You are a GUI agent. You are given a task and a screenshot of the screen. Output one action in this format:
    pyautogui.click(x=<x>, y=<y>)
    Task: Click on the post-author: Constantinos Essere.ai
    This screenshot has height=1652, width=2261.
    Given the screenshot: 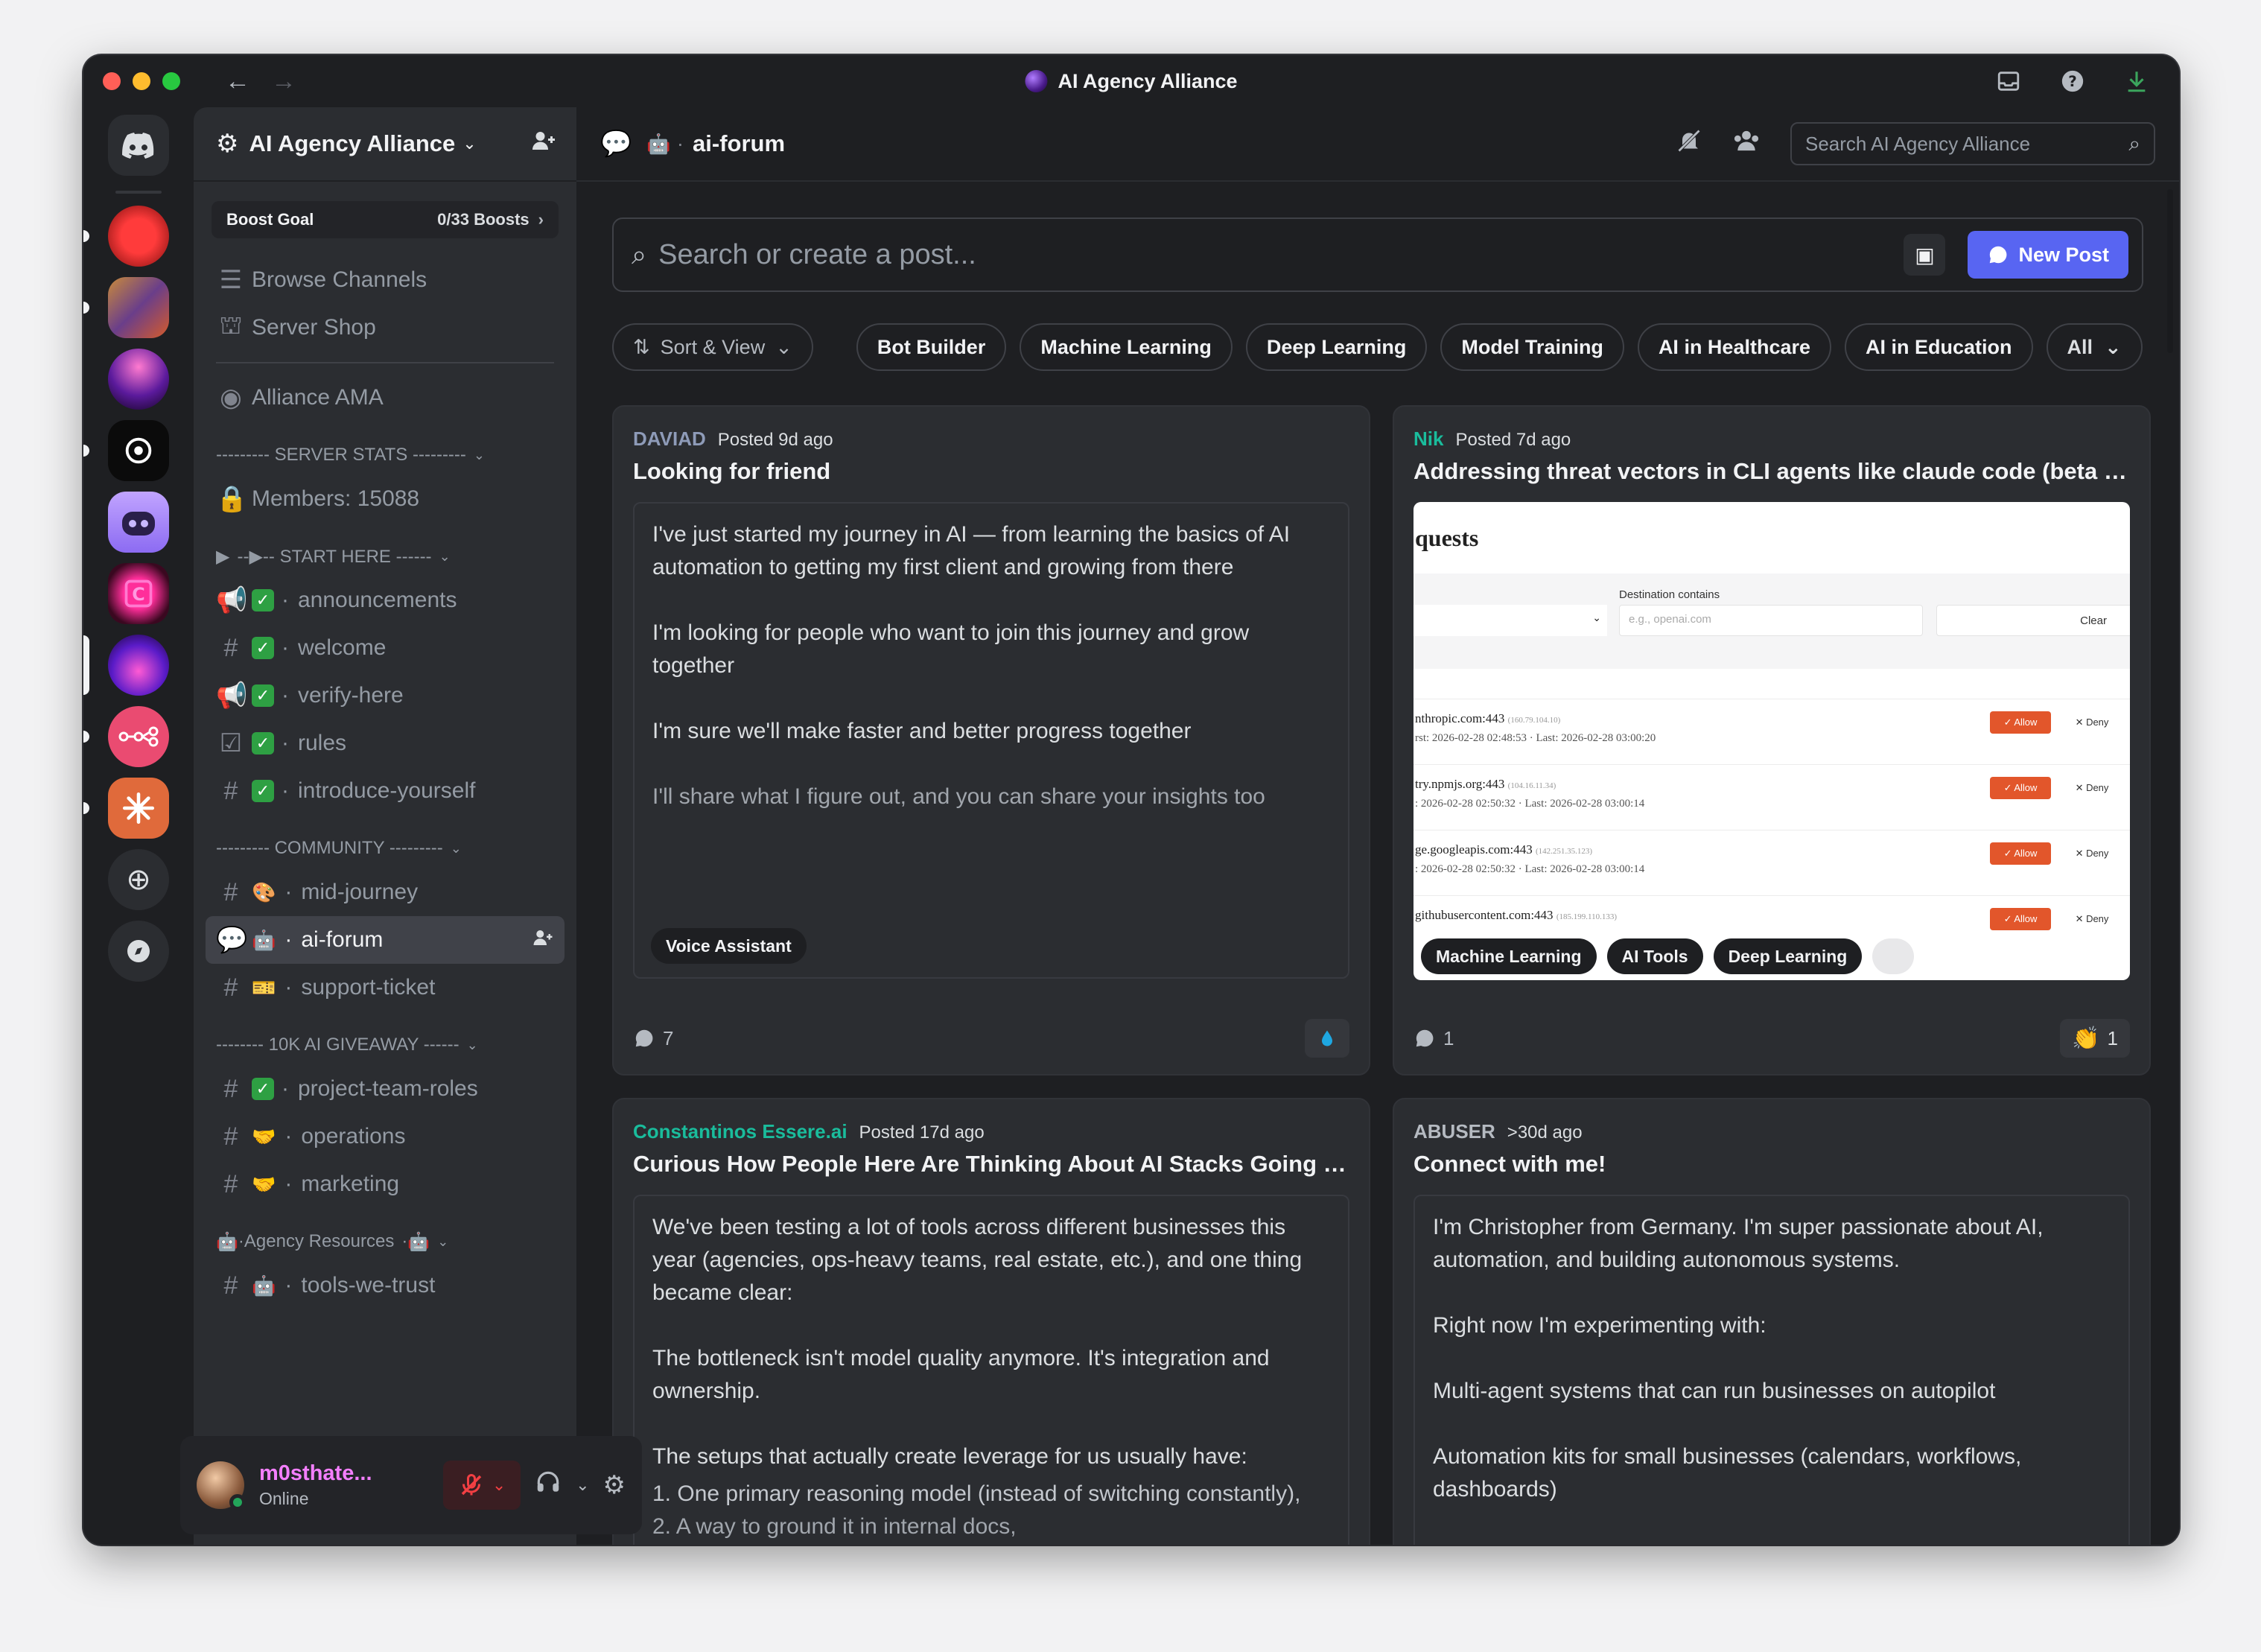 What is the action you would take?
    pyautogui.click(x=740, y=1131)
    